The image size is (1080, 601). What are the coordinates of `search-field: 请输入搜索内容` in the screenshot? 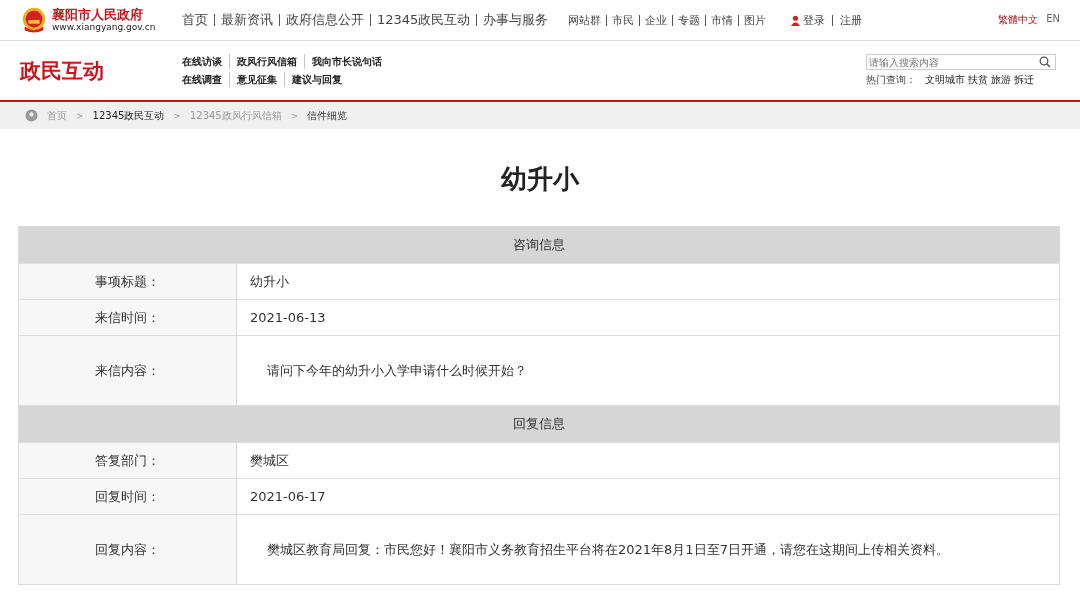 It's located at (961, 62).